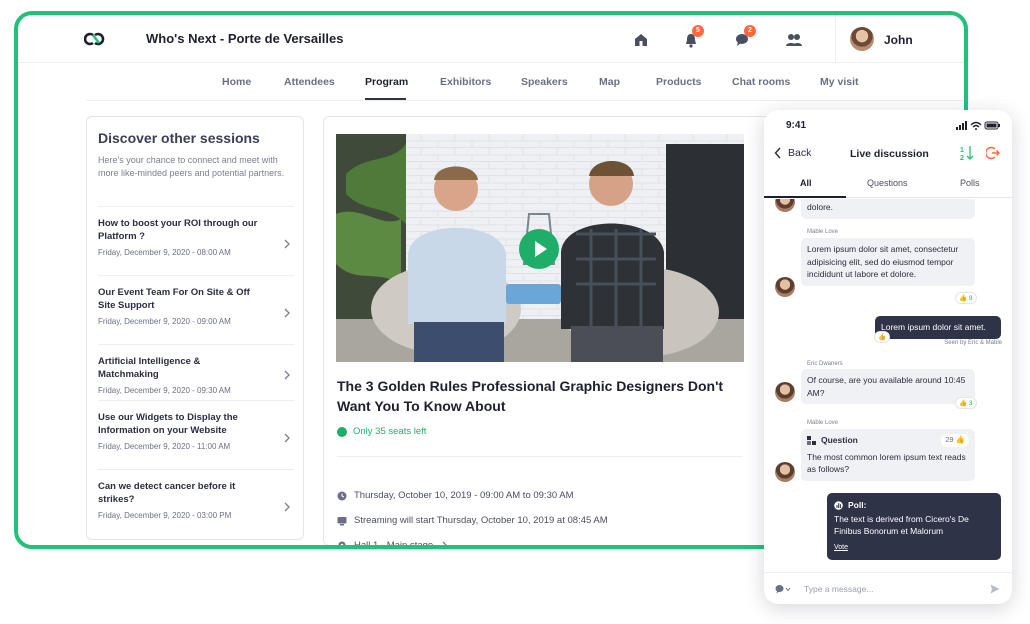 This screenshot has width=1030, height=624. Describe the element at coordinates (970, 403) in the screenshot. I see `likes-value: 3` at that location.